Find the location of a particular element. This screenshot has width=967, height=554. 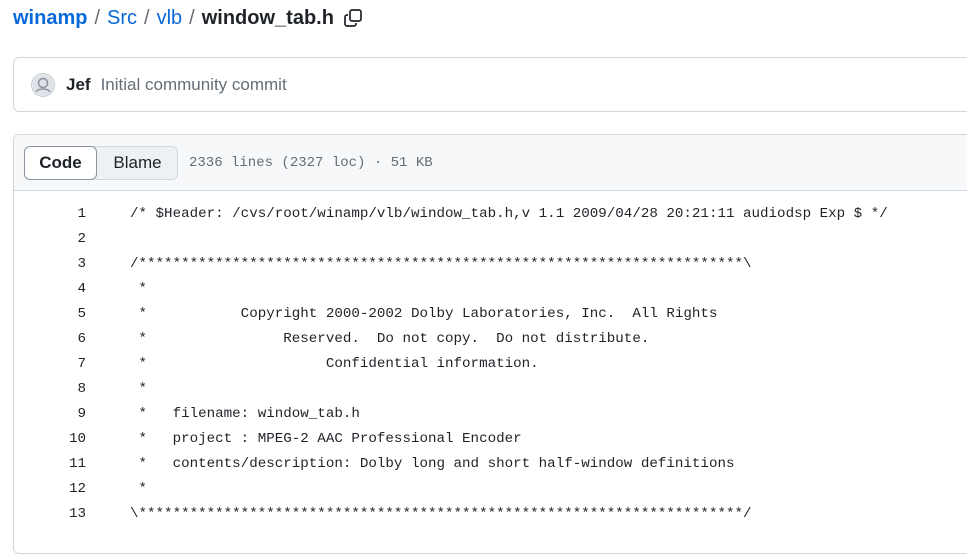

code-line: 8 * is located at coordinates (490, 388).